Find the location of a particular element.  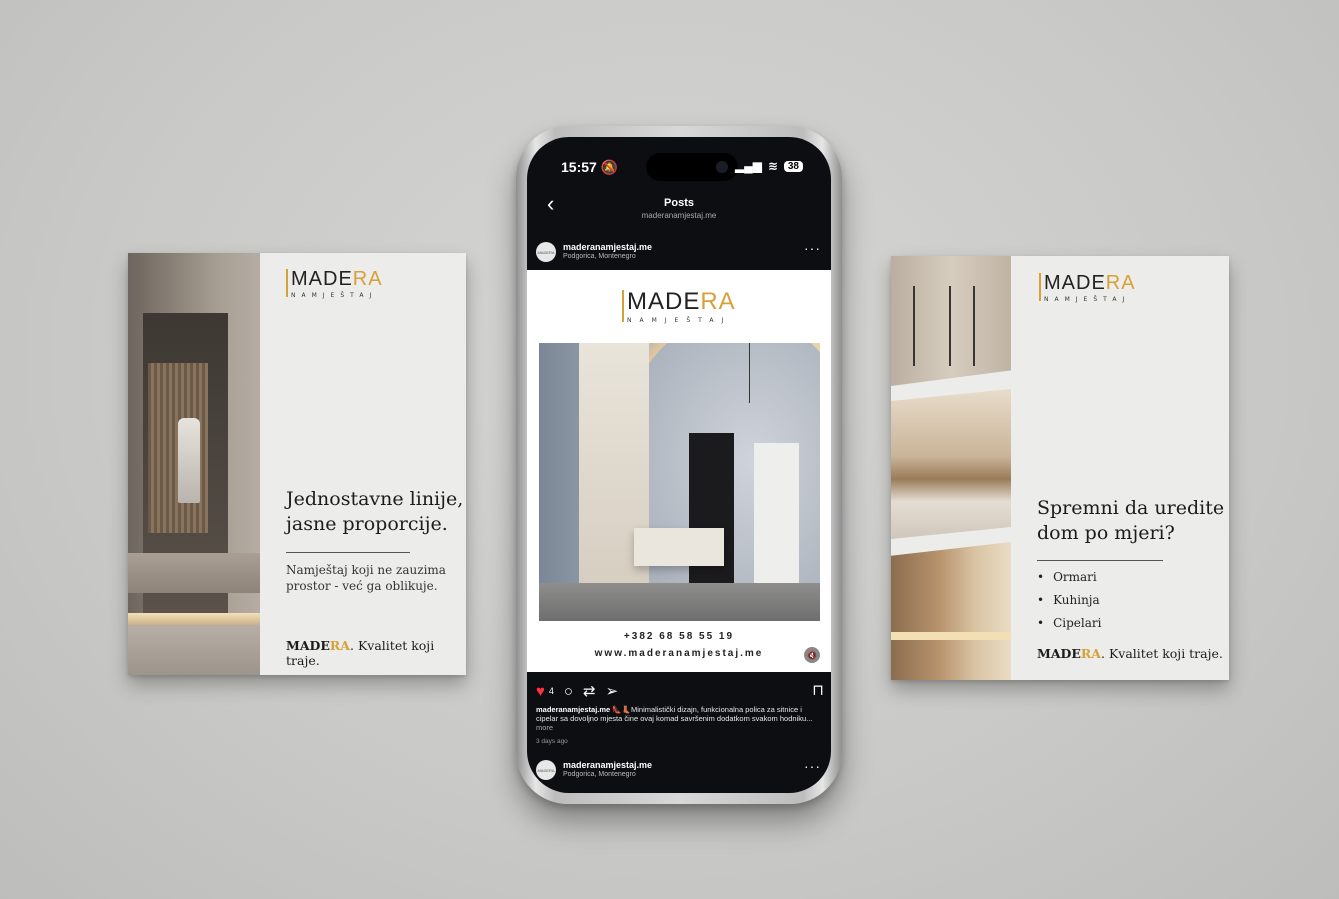

repost-icon: ⇄ is located at coordinates (589, 691).